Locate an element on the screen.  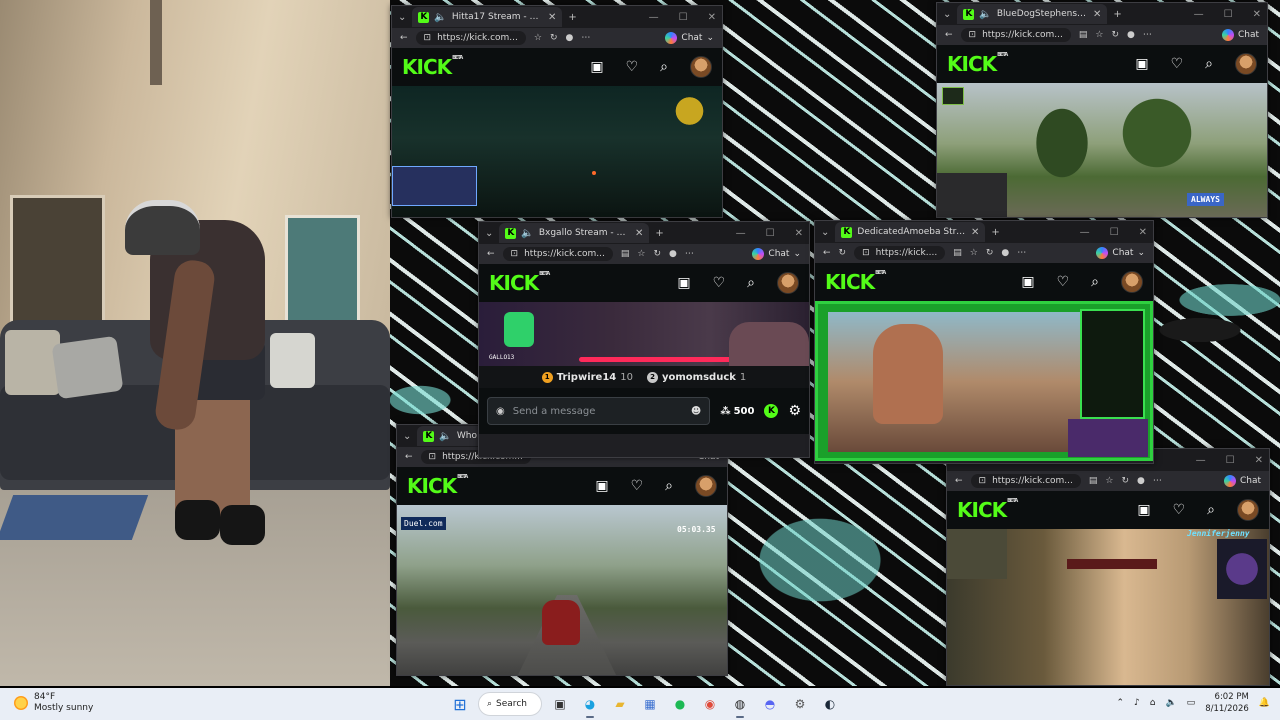
chat-message-input: ◉ Send a message ☻ is located at coordinates (599, 411).